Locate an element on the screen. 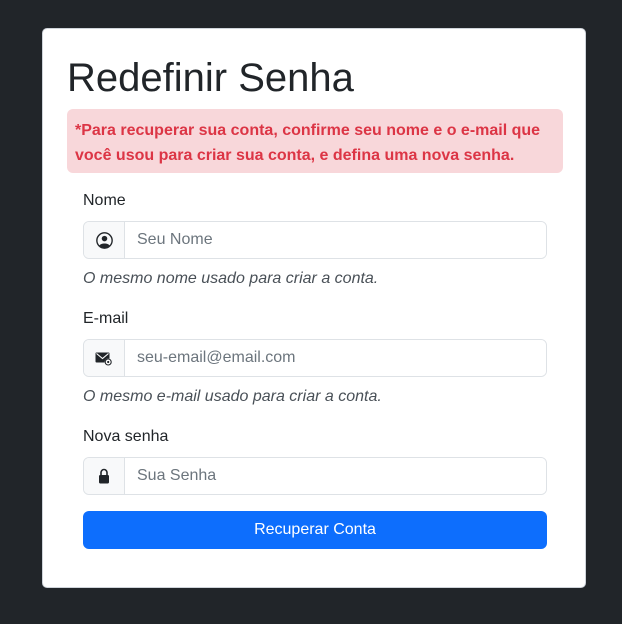  envelope-at-icon is located at coordinates (104, 358).